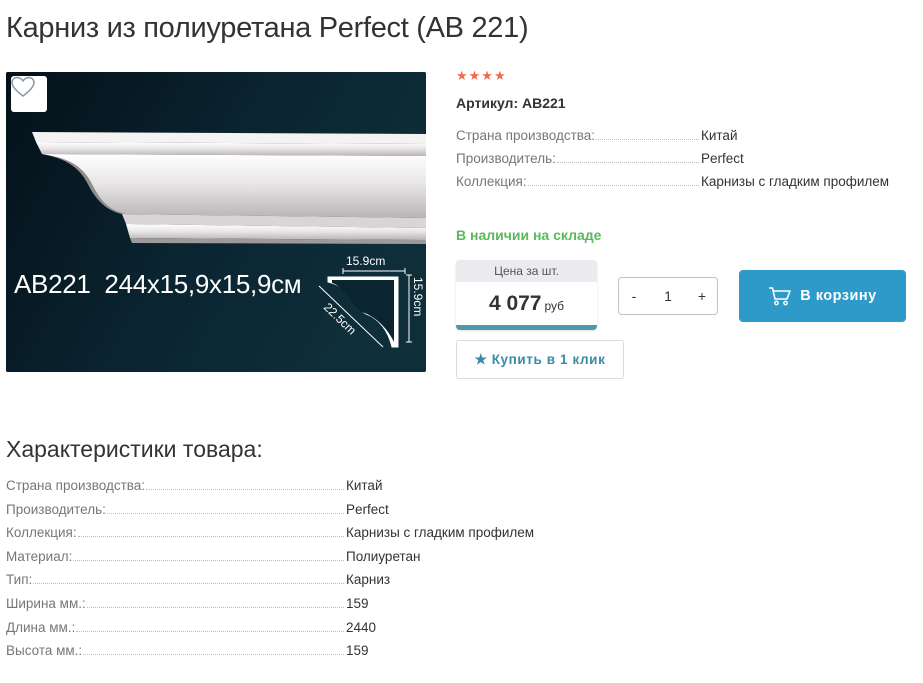  Describe the element at coordinates (511, 103) in the screenshot. I see `sku: Артикул: AB221` at that location.